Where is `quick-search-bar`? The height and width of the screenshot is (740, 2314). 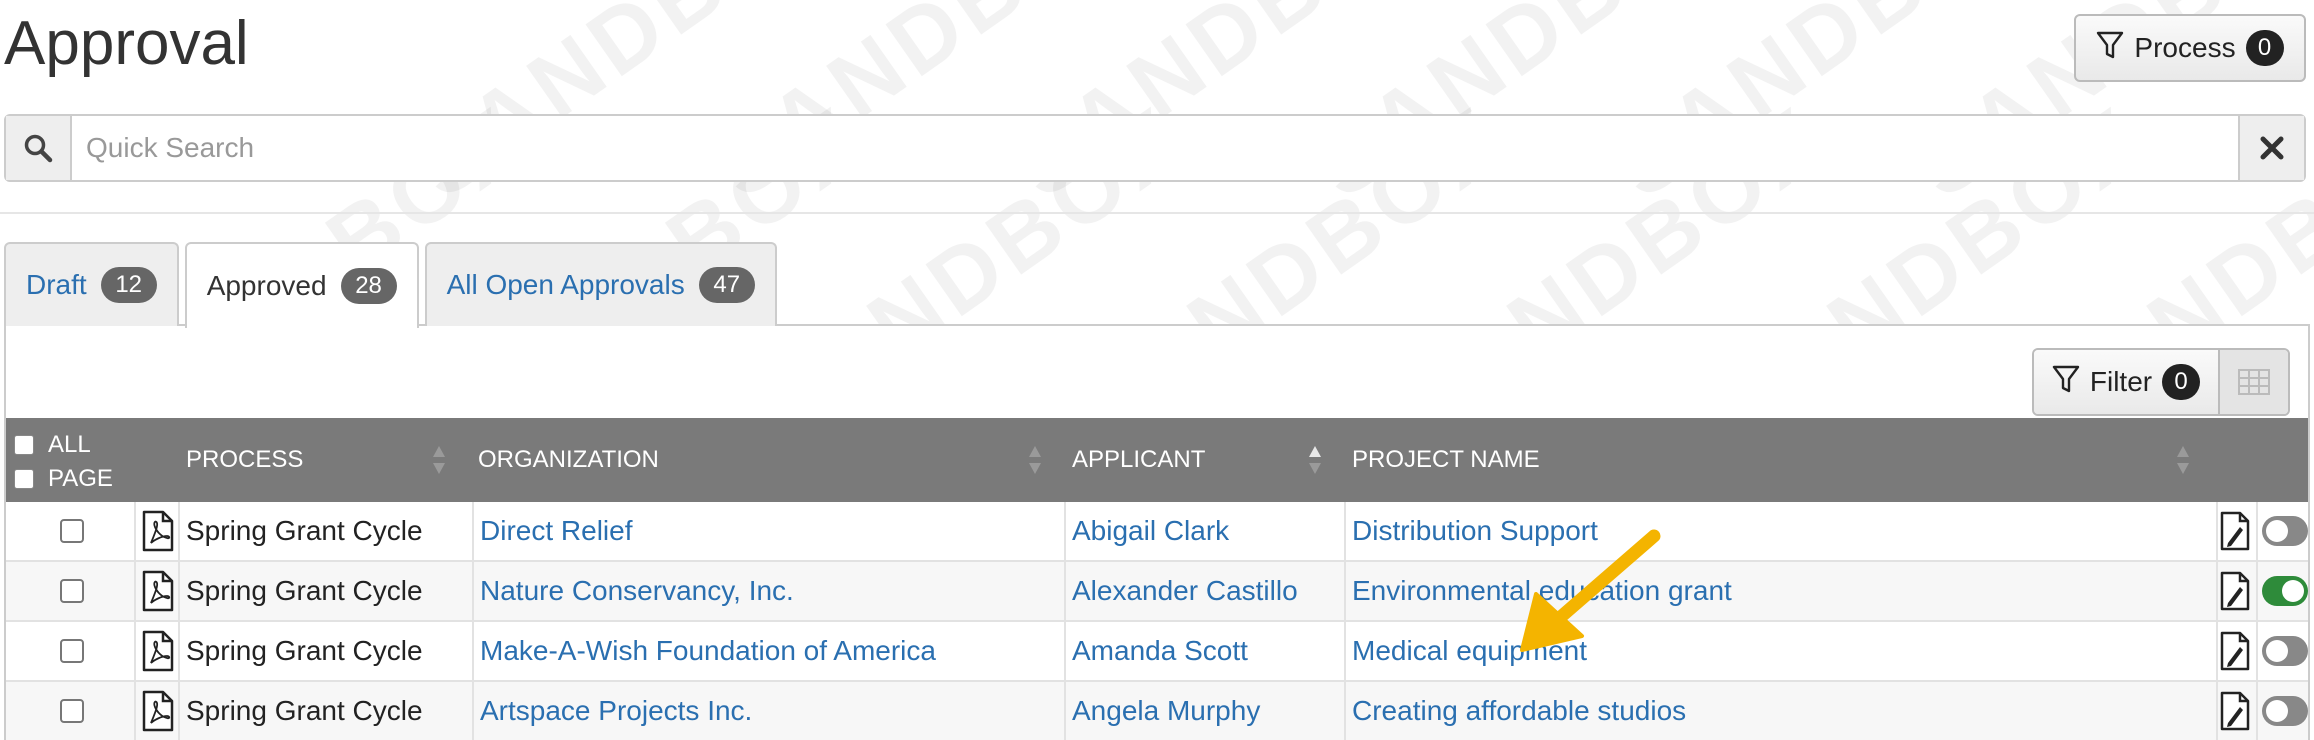
quick-search-bar is located at coordinates (1155, 148).